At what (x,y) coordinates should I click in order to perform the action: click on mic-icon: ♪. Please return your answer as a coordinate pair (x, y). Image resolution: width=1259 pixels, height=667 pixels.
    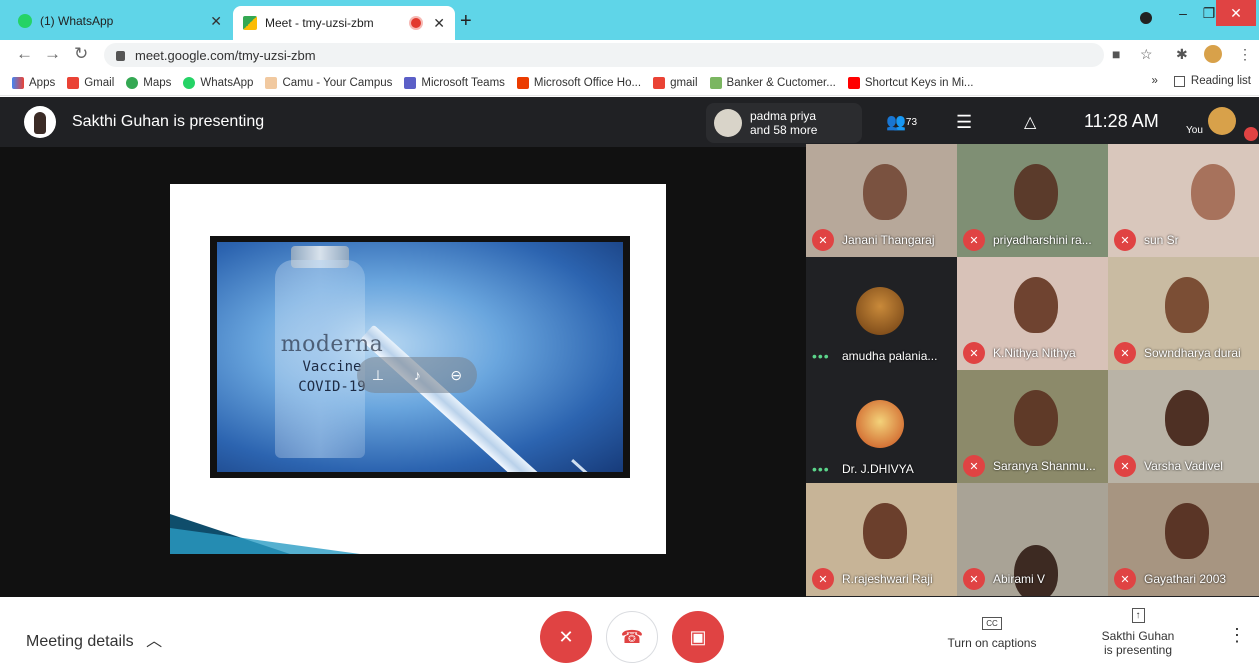
    Looking at the image, I should click on (417, 375).